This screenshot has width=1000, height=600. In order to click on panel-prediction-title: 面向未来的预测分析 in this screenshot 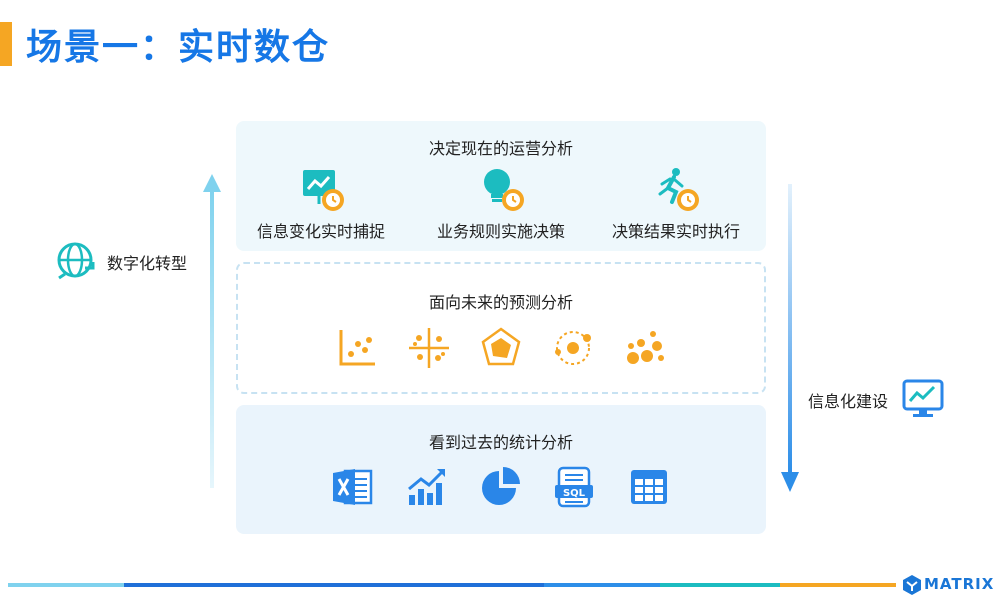, I will do `click(500, 302)`.